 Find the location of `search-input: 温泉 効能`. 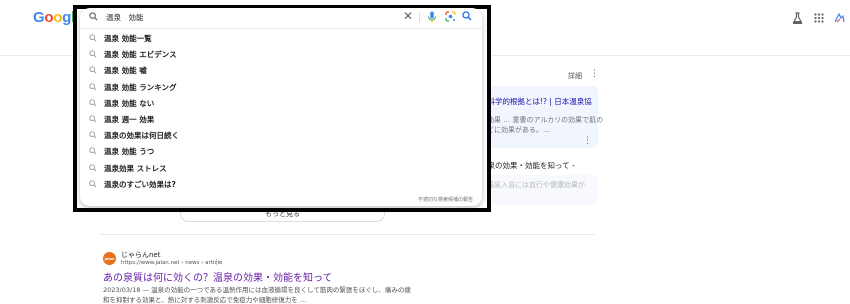

search-input: 温泉 効能 is located at coordinates (125, 17).